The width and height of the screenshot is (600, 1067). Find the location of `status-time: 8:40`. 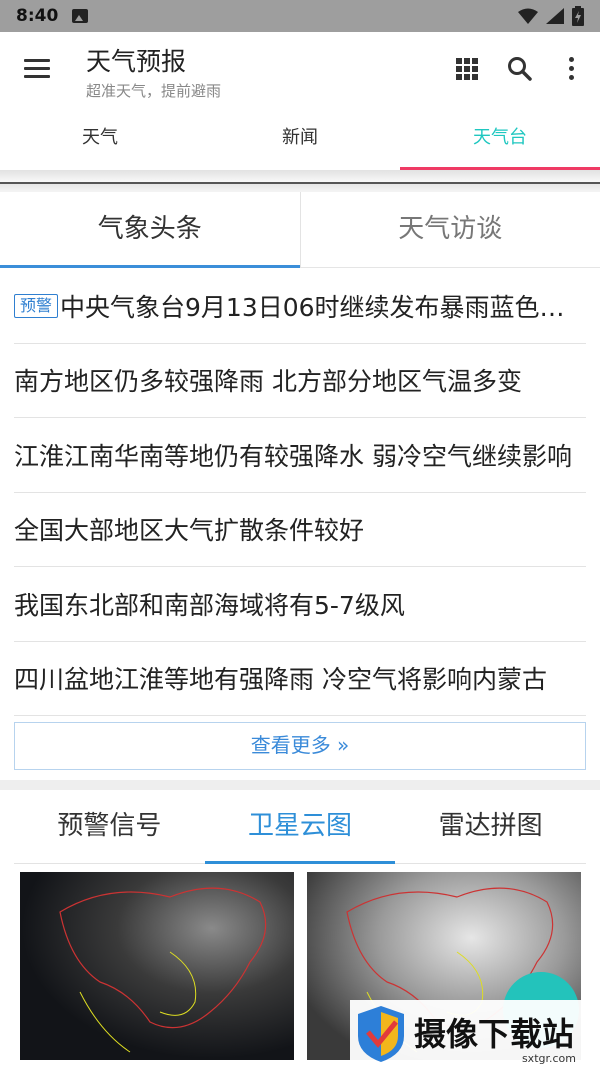

status-time: 8:40 is located at coordinates (37, 16).